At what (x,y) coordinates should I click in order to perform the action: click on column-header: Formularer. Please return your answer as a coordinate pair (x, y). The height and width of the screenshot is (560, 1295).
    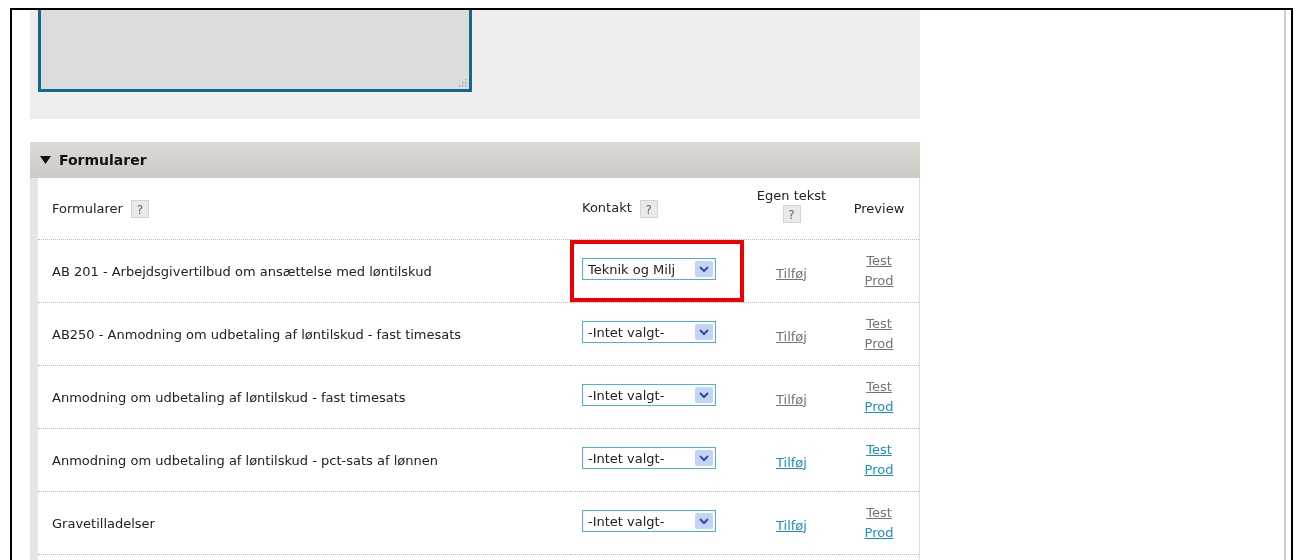
    Looking at the image, I should click on (87, 207).